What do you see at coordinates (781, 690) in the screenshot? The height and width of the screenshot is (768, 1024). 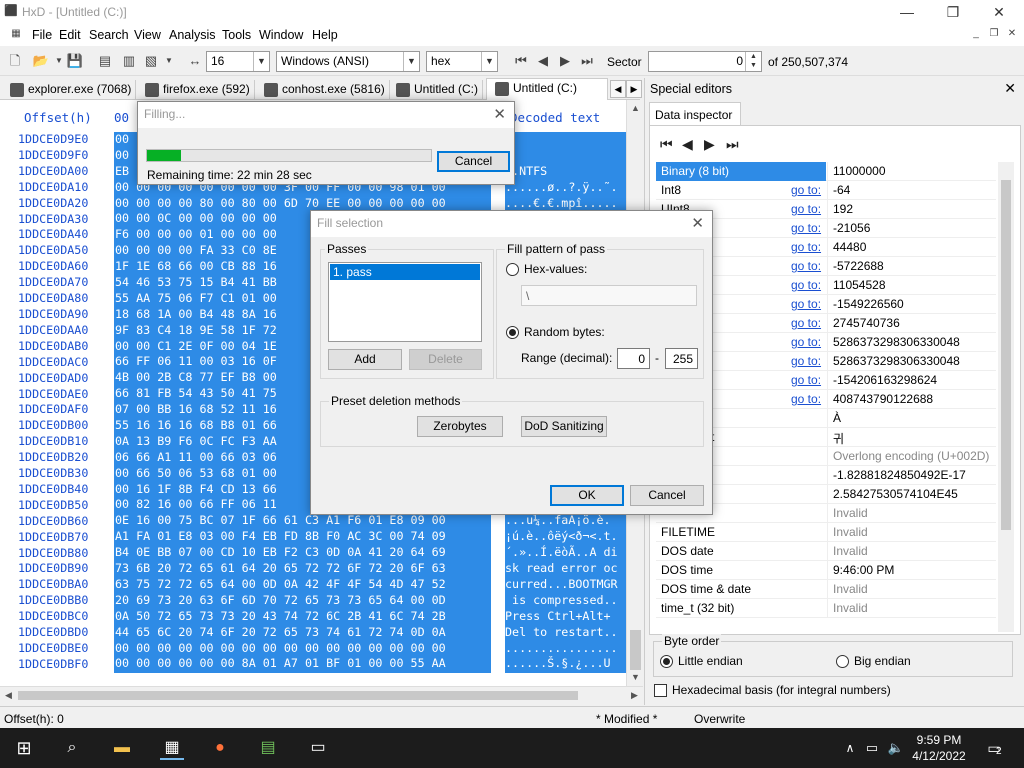 I see `hex-basis-label: Hexadecimal basis (for integral numbers)` at bounding box center [781, 690].